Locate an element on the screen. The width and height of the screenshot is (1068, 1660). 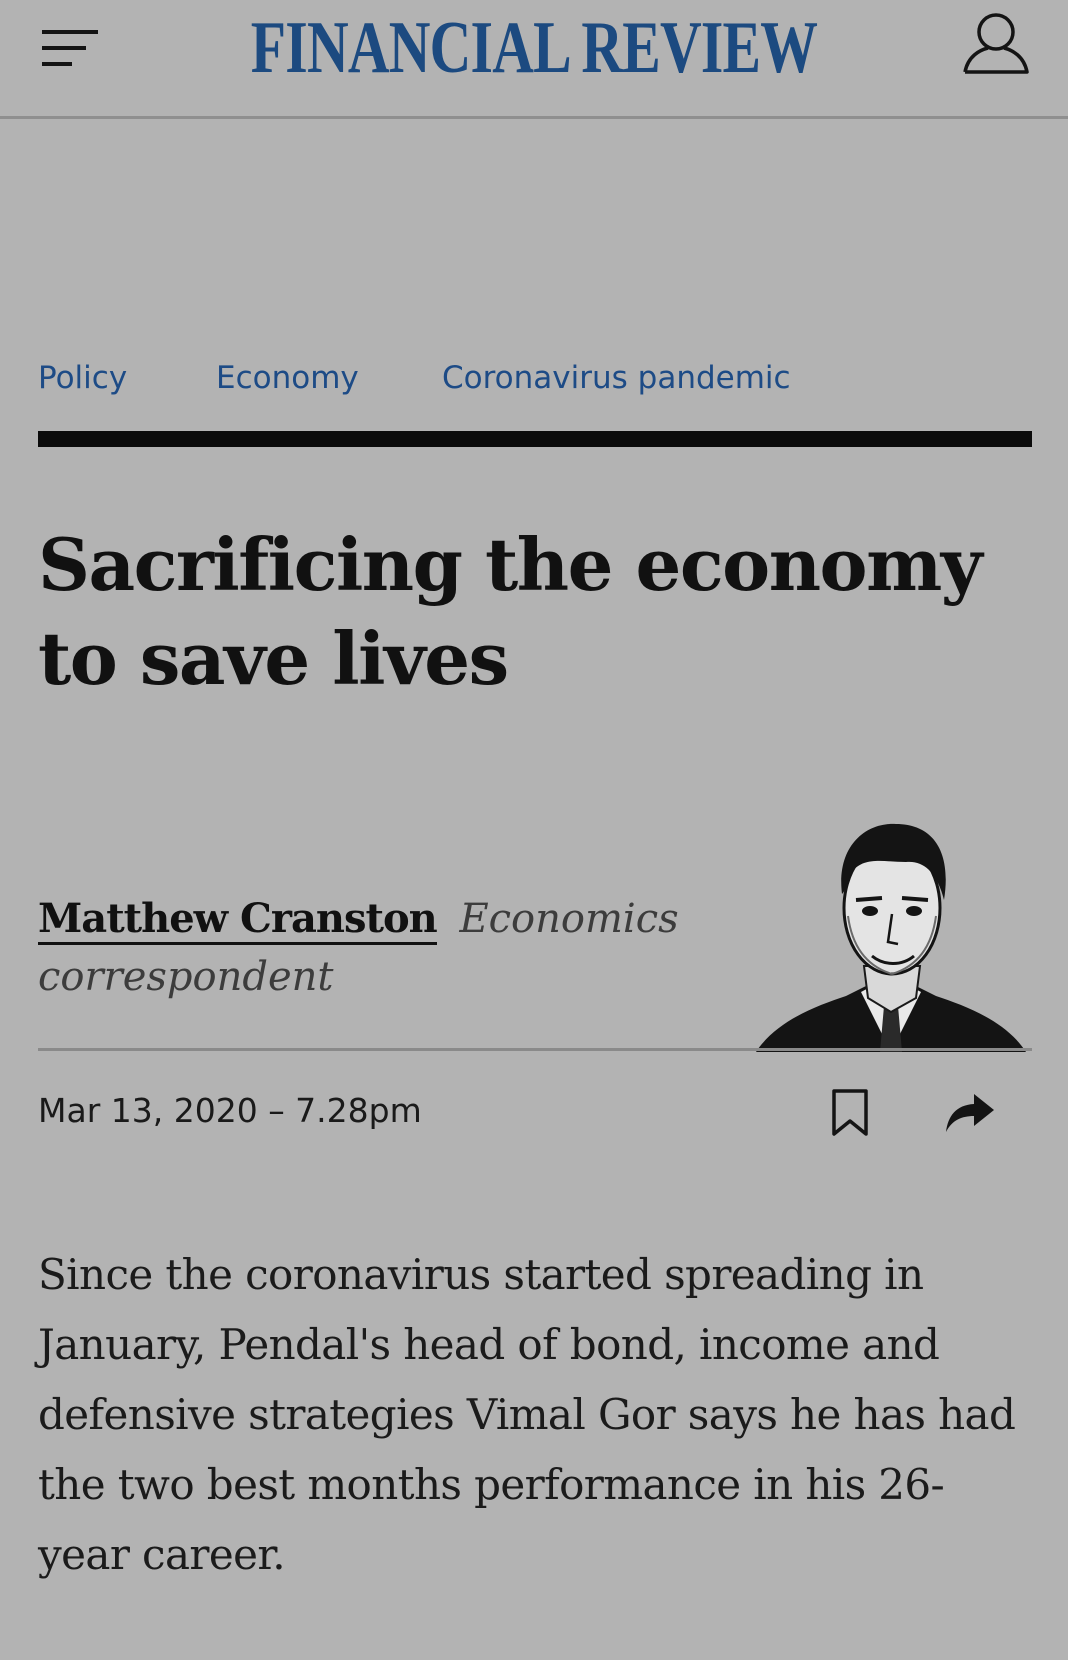
bookmark-icon is located at coordinates (850, 1112).